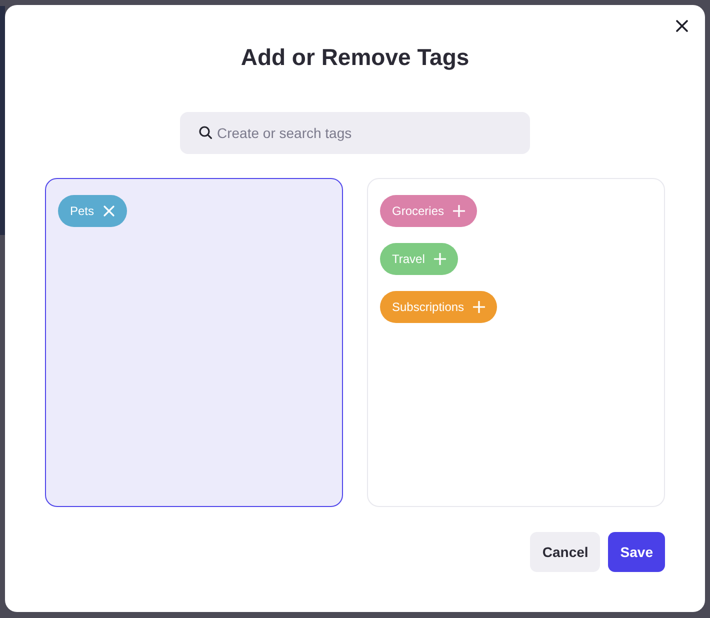 This screenshot has height=618, width=710. What do you see at coordinates (419, 259) in the screenshot?
I see `tag-chip: Travel` at bounding box center [419, 259].